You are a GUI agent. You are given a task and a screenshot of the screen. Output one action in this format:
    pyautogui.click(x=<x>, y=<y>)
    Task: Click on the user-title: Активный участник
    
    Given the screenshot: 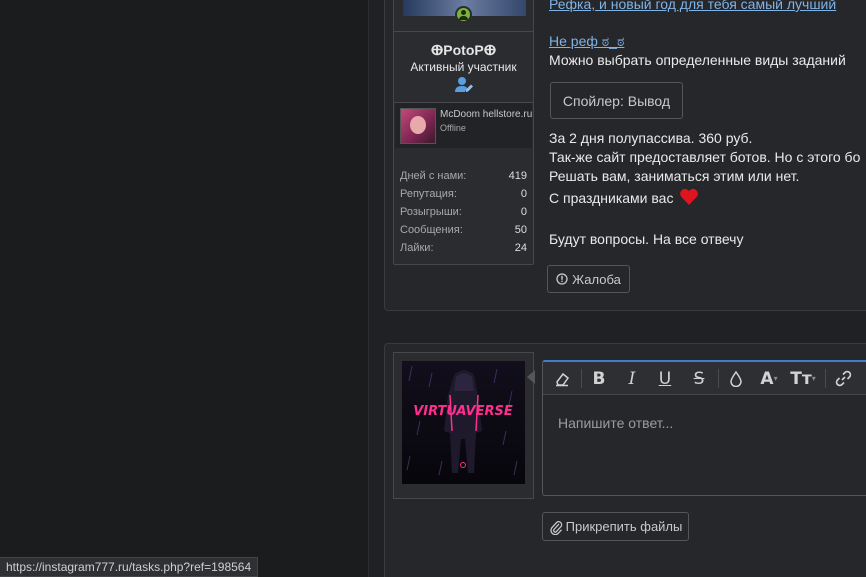 What is the action you would take?
    pyautogui.click(x=463, y=67)
    